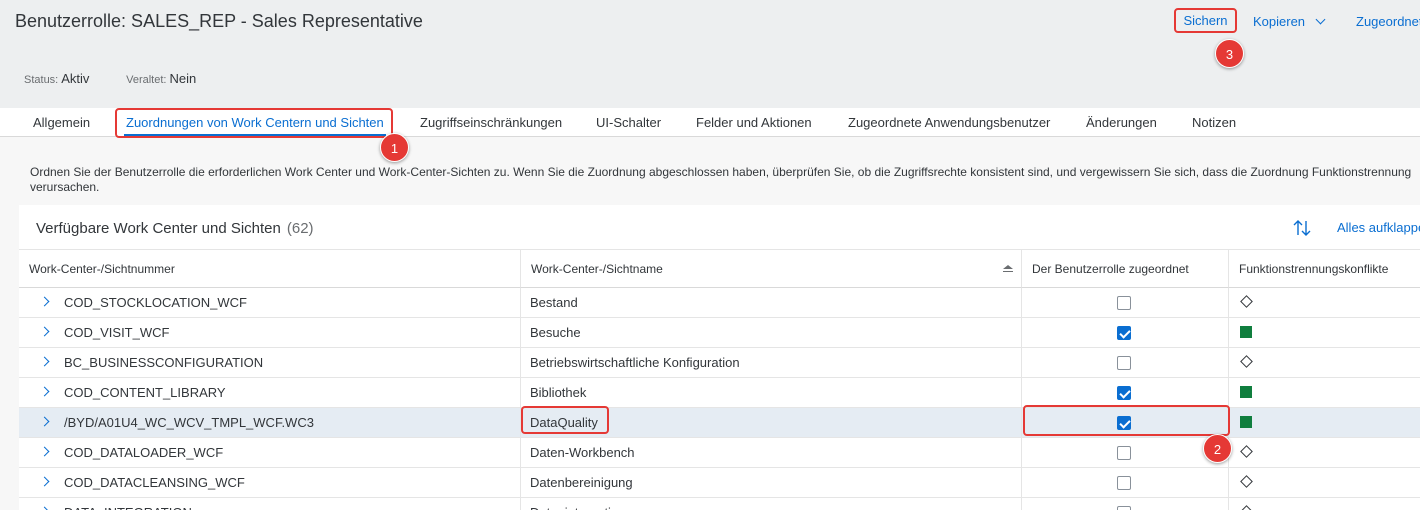 This screenshot has width=1420, height=510. What do you see at coordinates (158, 228) in the screenshot?
I see `table-title-text: Verfügbare Work Center und Sichten` at bounding box center [158, 228].